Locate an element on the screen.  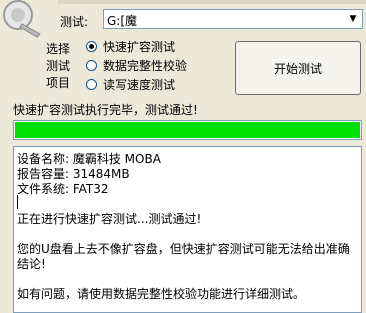
radio-read-write-speed-test: 读写速度测试 is located at coordinates (130, 84).